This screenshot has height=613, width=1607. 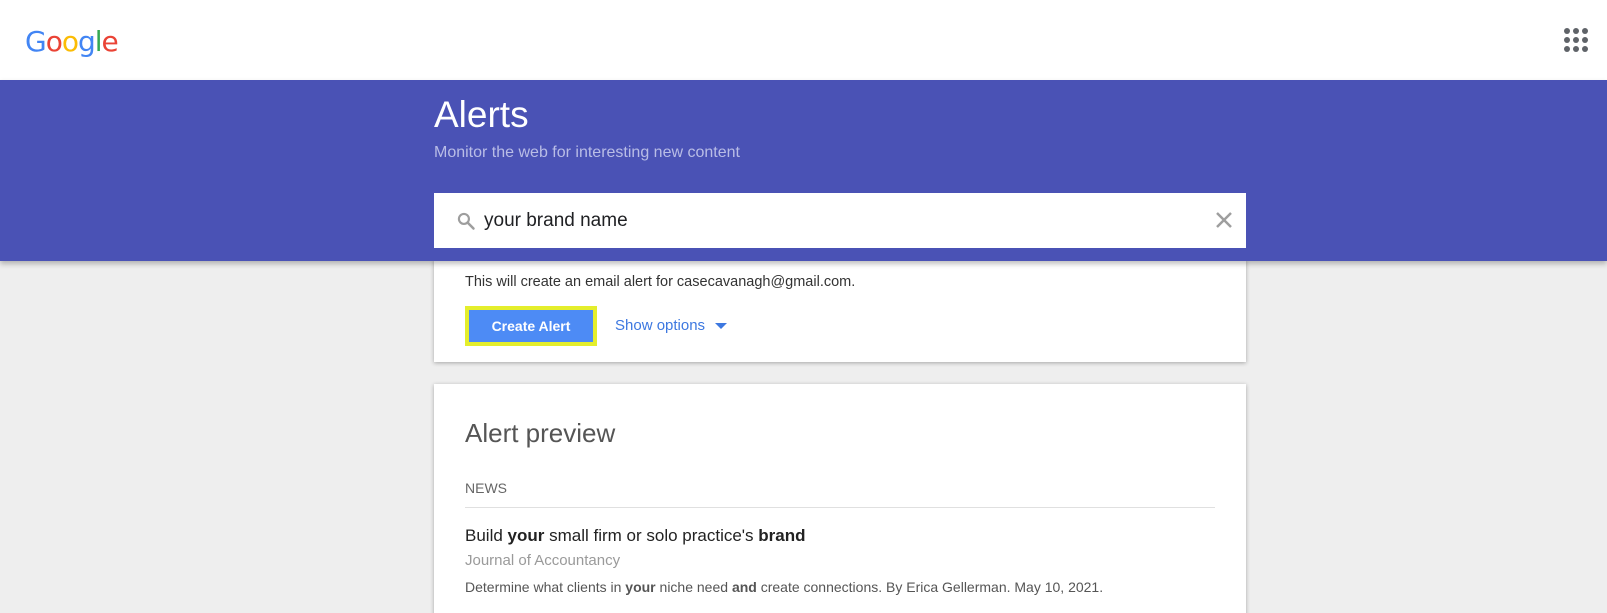 I want to click on show-options-toggle: Show options, so click(x=671, y=325).